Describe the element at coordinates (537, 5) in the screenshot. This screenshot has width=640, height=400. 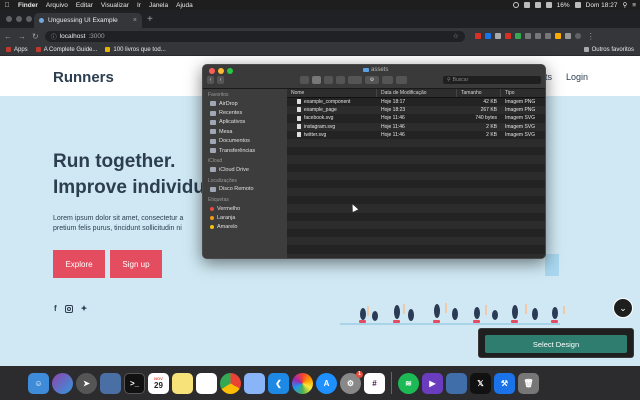
I see `status-dropbox-icon` at that location.